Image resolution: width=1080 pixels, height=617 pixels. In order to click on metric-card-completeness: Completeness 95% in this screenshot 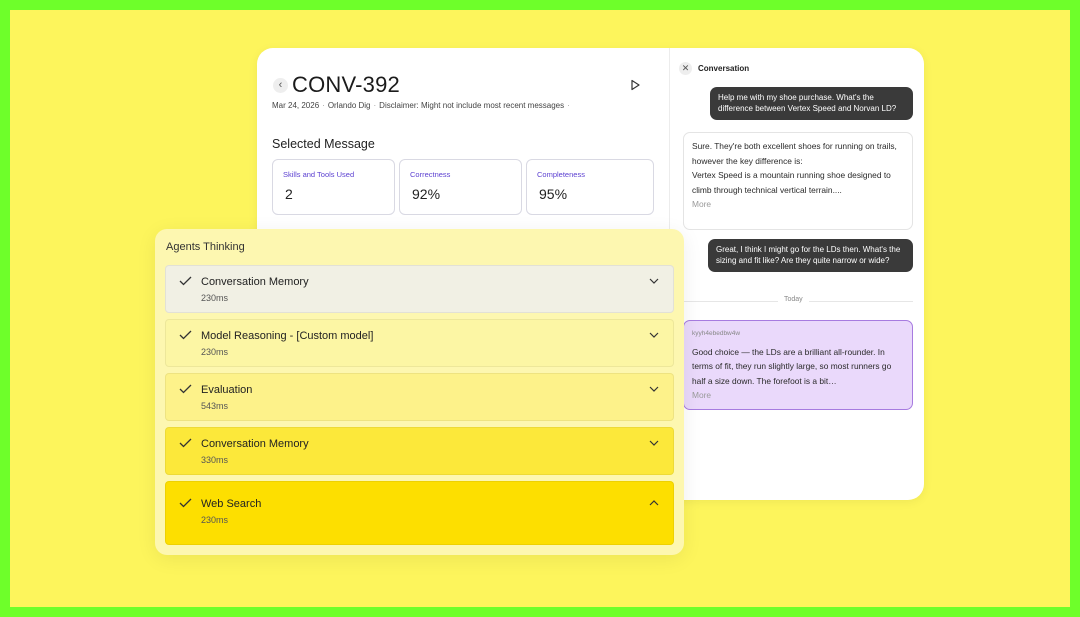, I will do `click(590, 187)`.